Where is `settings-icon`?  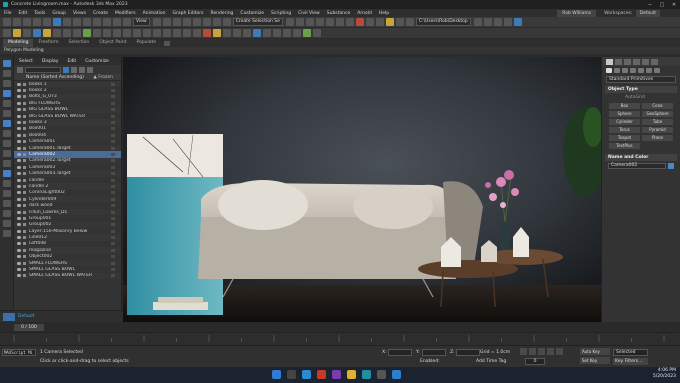 settings-icon is located at coordinates (317, 33).